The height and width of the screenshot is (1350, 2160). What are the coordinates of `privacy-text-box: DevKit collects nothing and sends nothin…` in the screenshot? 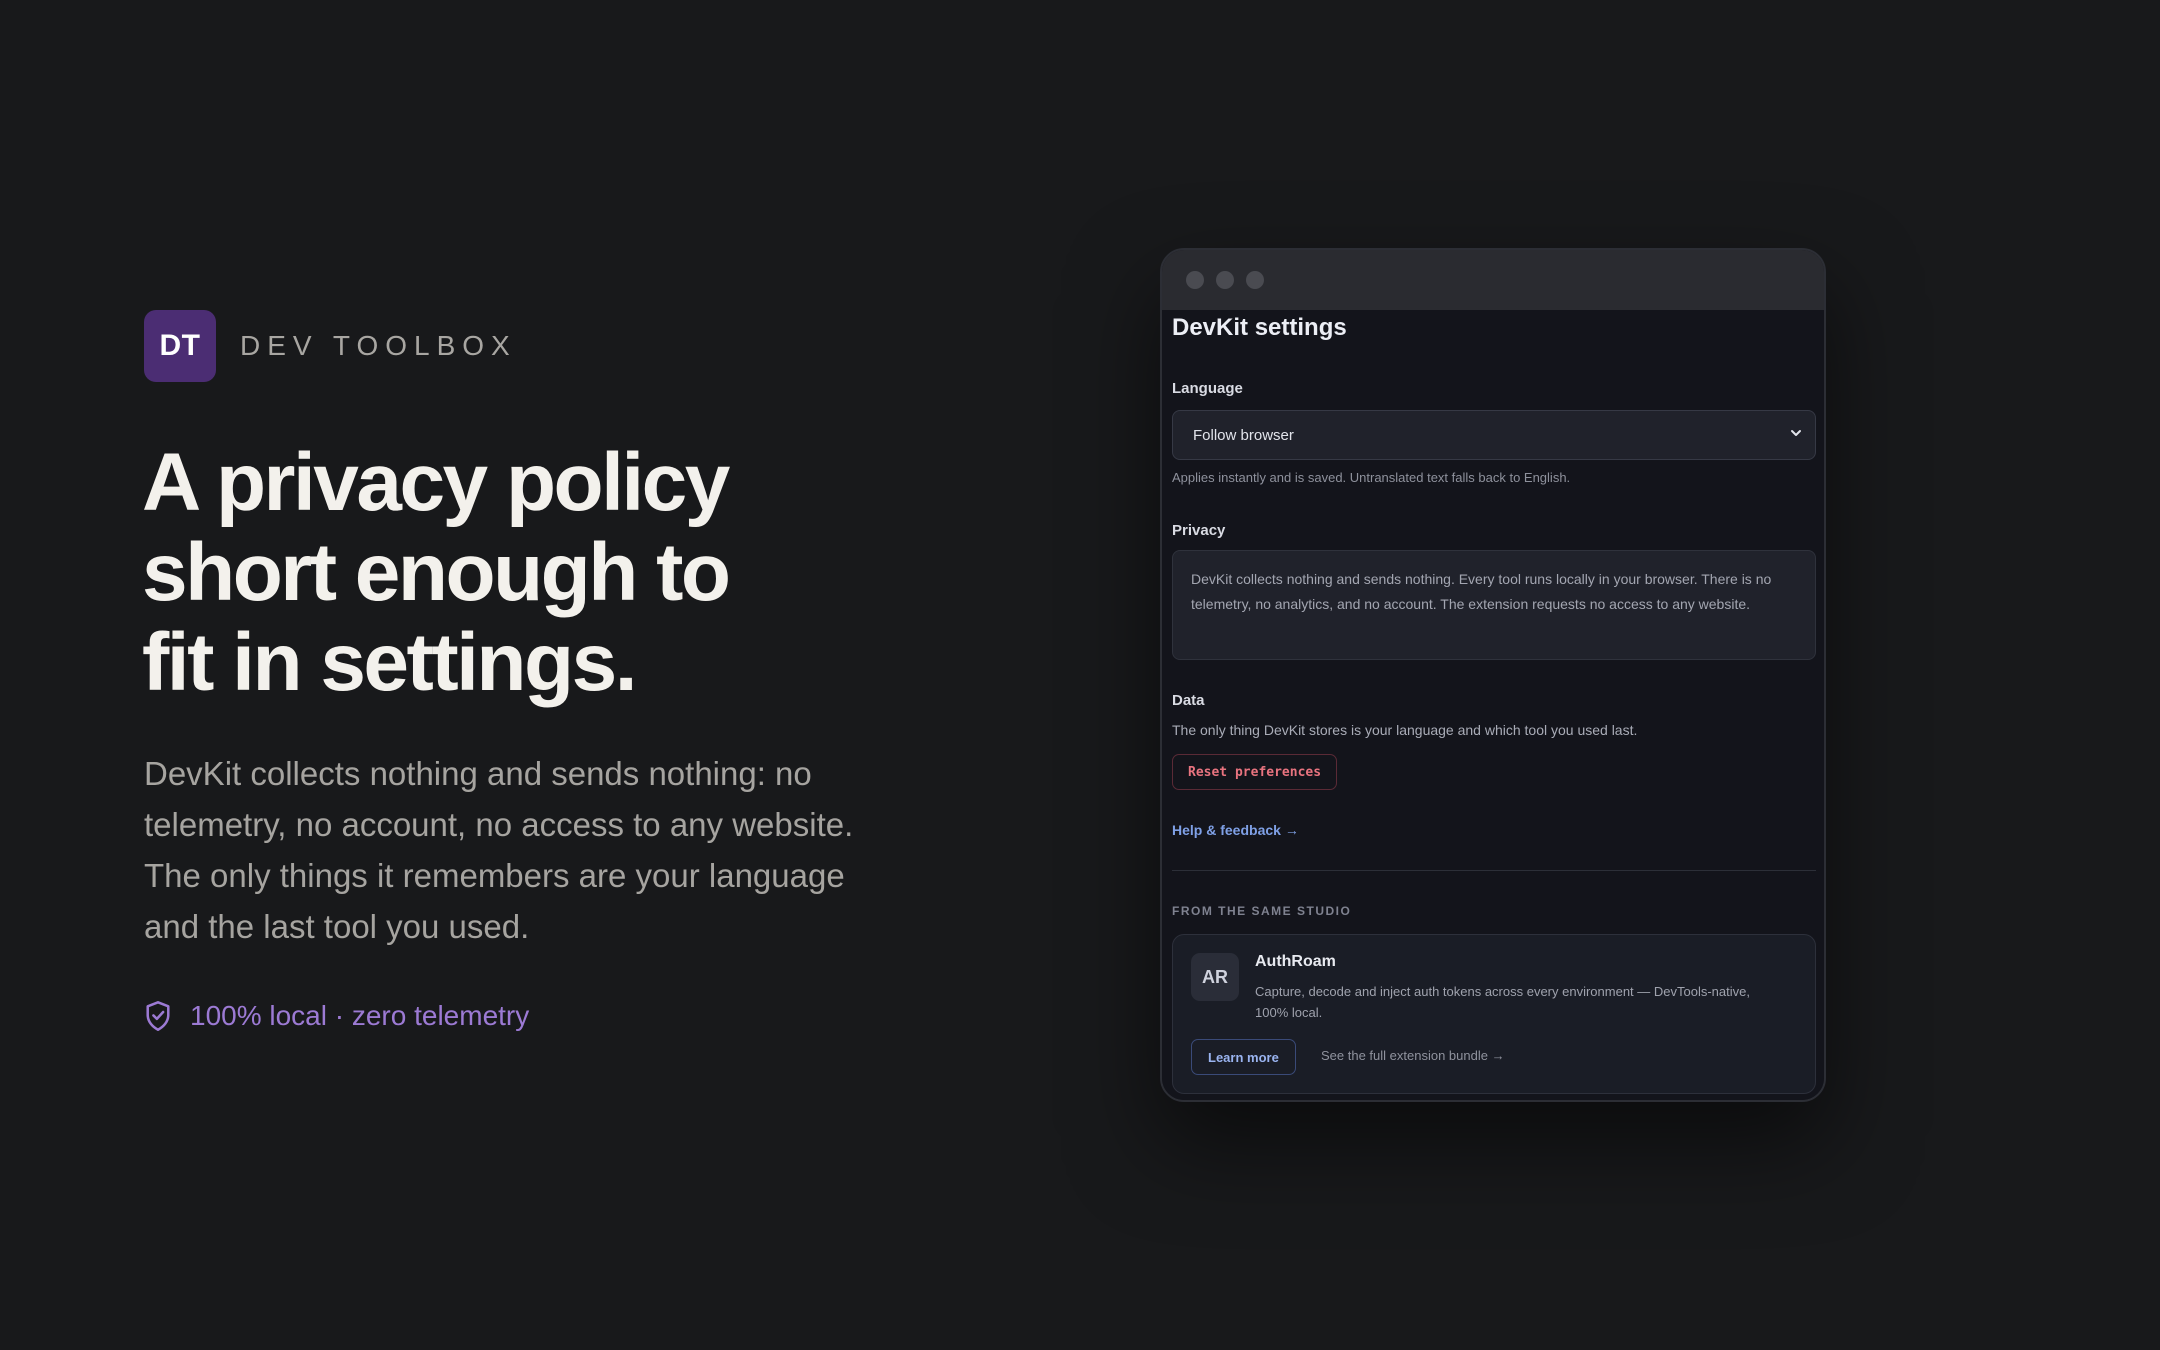 It's located at (1494, 605).